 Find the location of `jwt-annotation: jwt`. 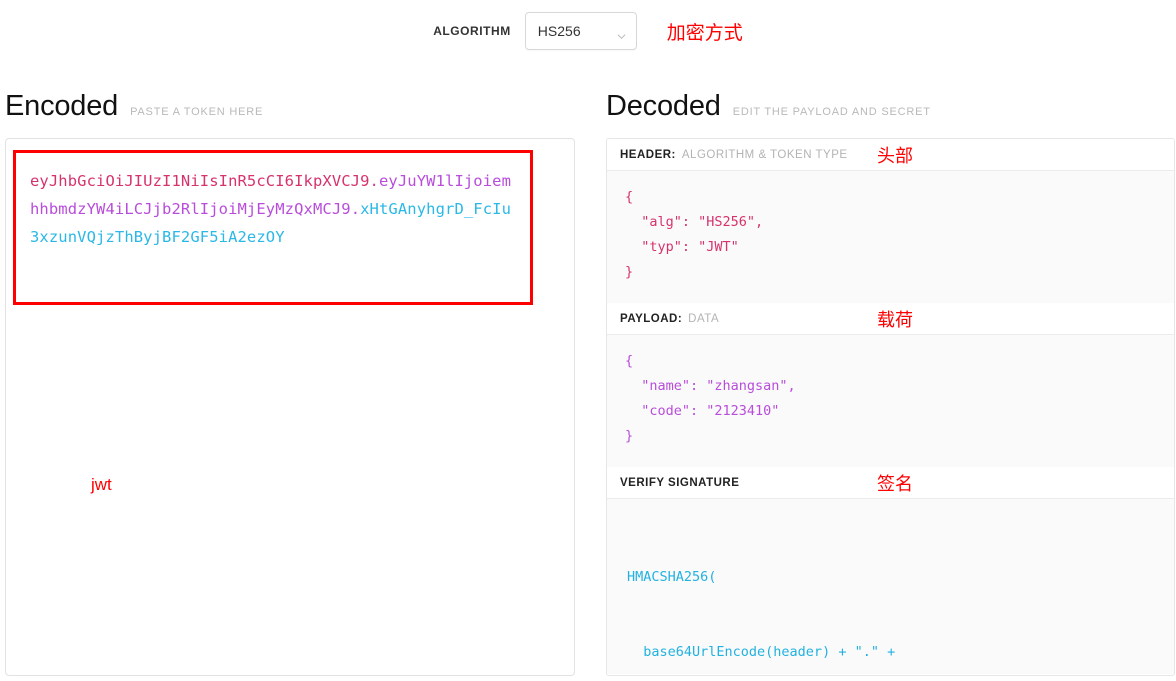

jwt-annotation: jwt is located at coordinates (101, 484).